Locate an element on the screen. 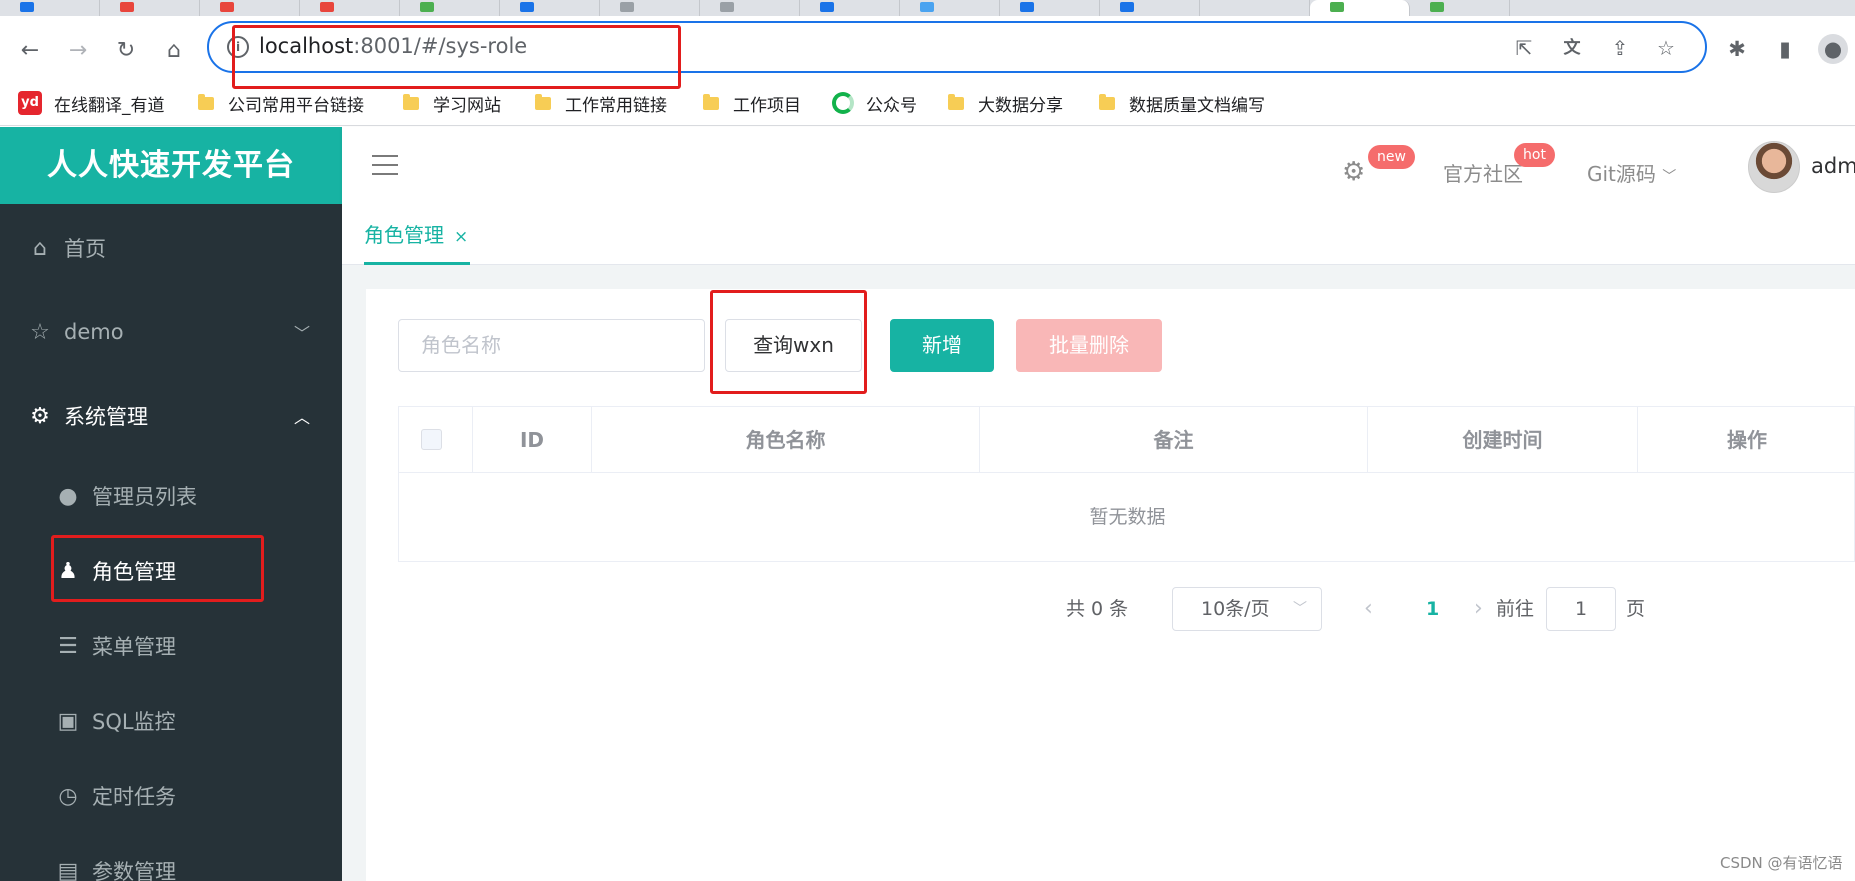  profile-icon: ● is located at coordinates (1833, 49).